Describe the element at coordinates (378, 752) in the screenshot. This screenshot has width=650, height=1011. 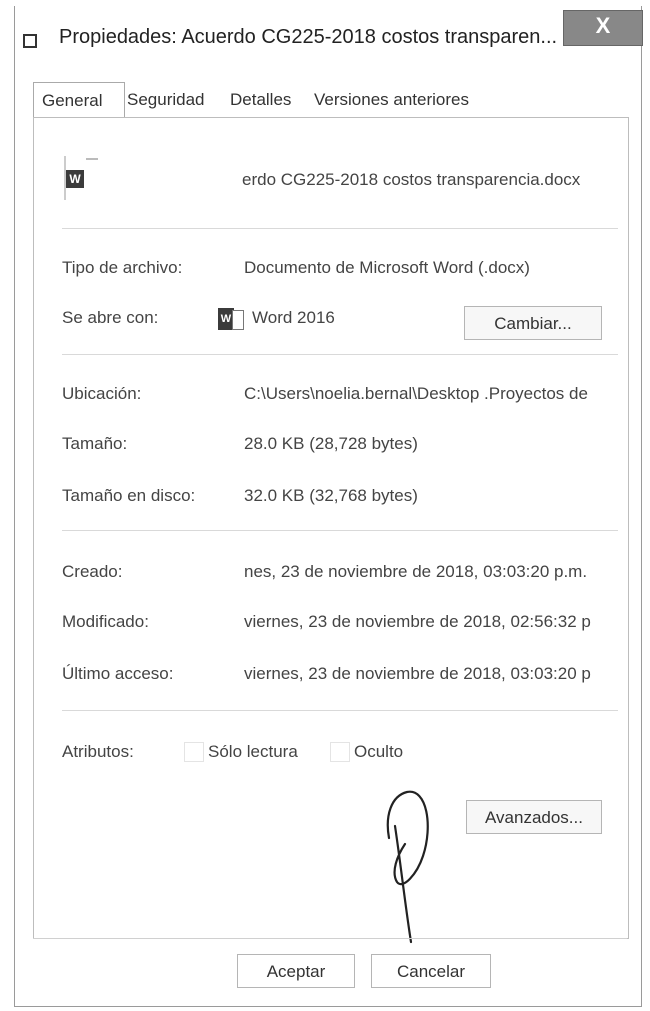
I see `oculto-label: Oculto` at that location.